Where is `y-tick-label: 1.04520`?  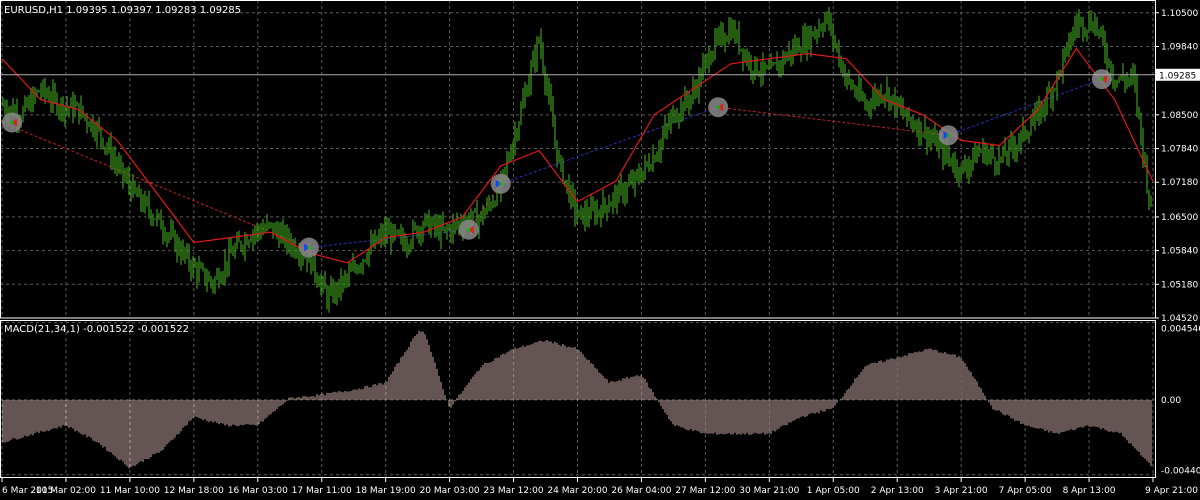
y-tick-label: 1.04520 is located at coordinates (1179, 319).